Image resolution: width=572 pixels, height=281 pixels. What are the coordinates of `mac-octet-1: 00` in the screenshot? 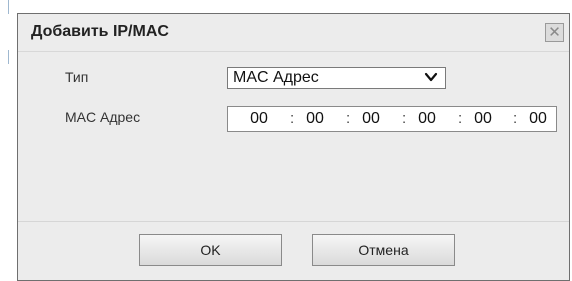 It's located at (259, 119).